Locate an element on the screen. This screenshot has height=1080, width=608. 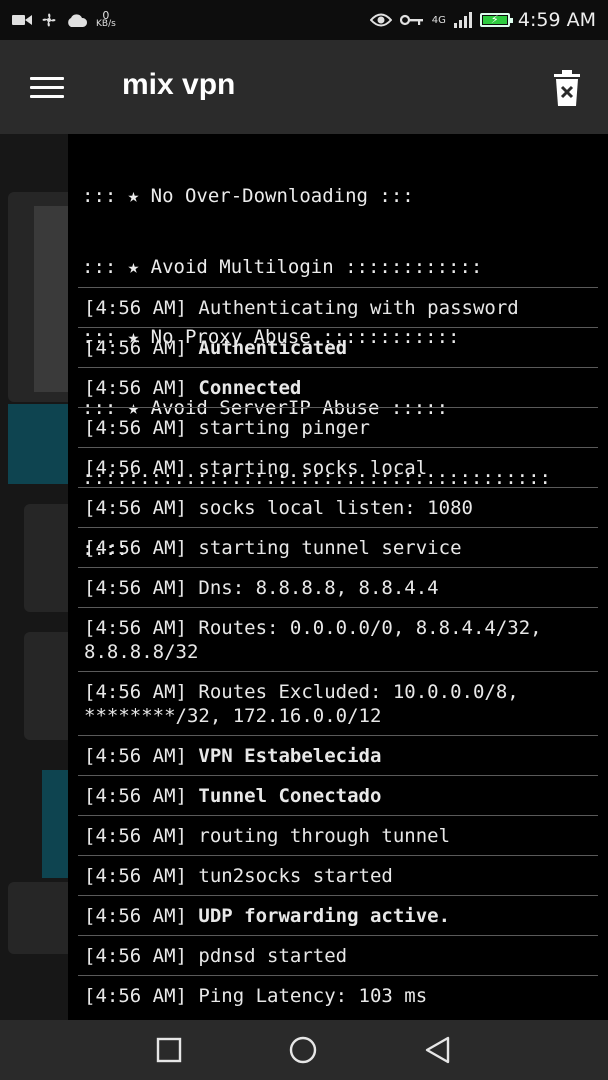
banner-line: ::: ★ No Over-Downloading ::: is located at coordinates (248, 196).